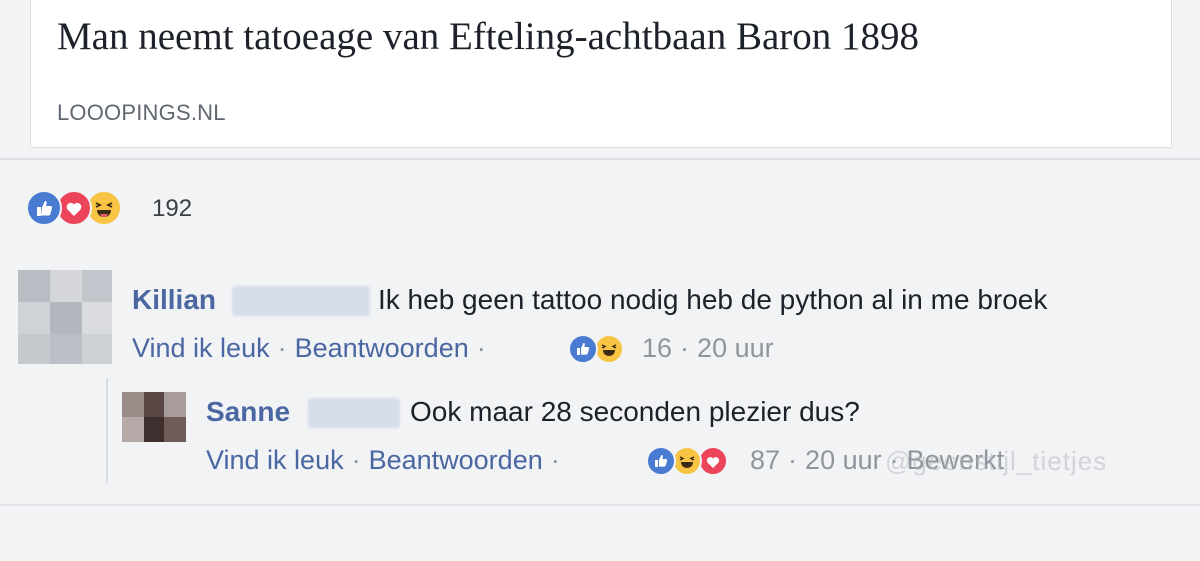 Image resolution: width=1200 pixels, height=561 pixels. What do you see at coordinates (657, 348) in the screenshot?
I see `reaction-count: 16` at bounding box center [657, 348].